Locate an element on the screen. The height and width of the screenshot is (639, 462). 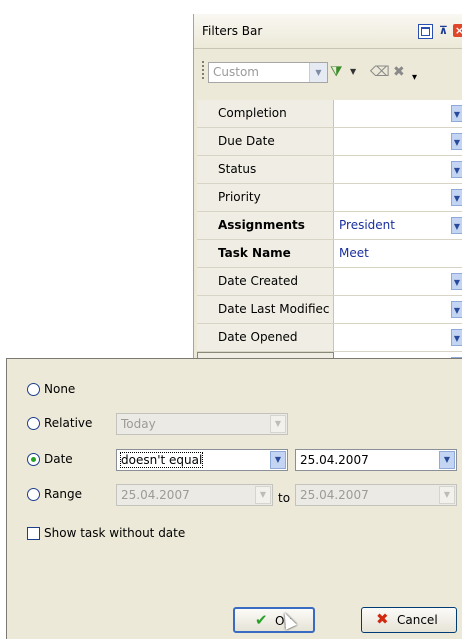
cancel-x-icon: ✖ is located at coordinates (382, 619).